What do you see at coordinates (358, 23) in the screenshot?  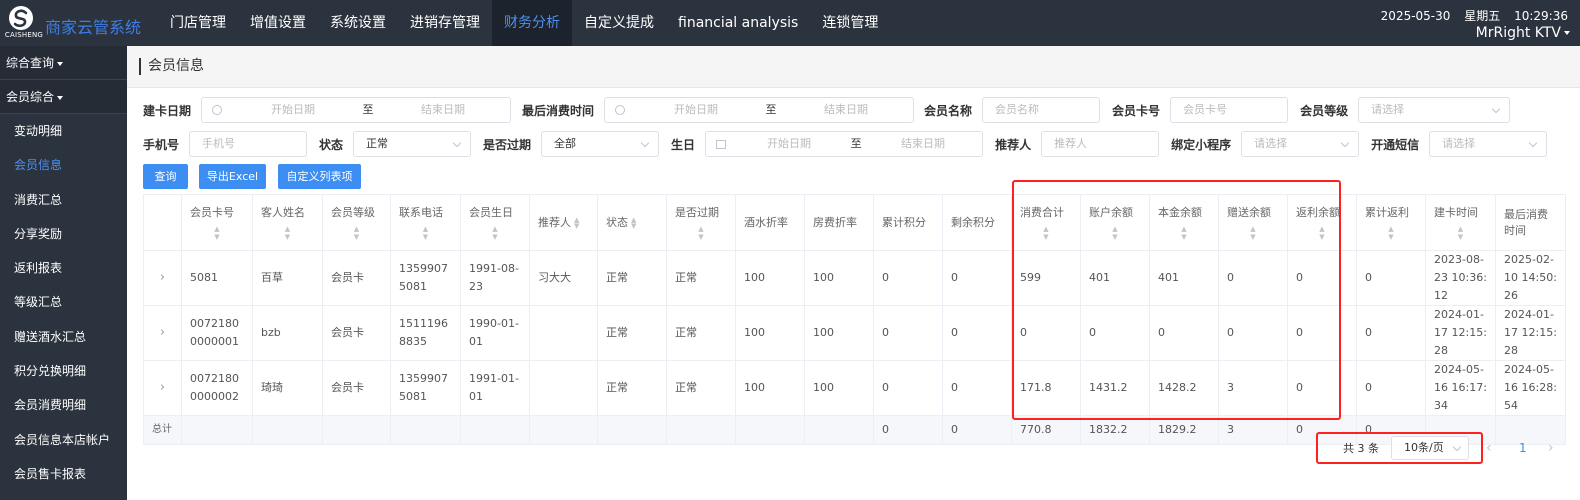 I see `nav-system-settings: 系统设置` at bounding box center [358, 23].